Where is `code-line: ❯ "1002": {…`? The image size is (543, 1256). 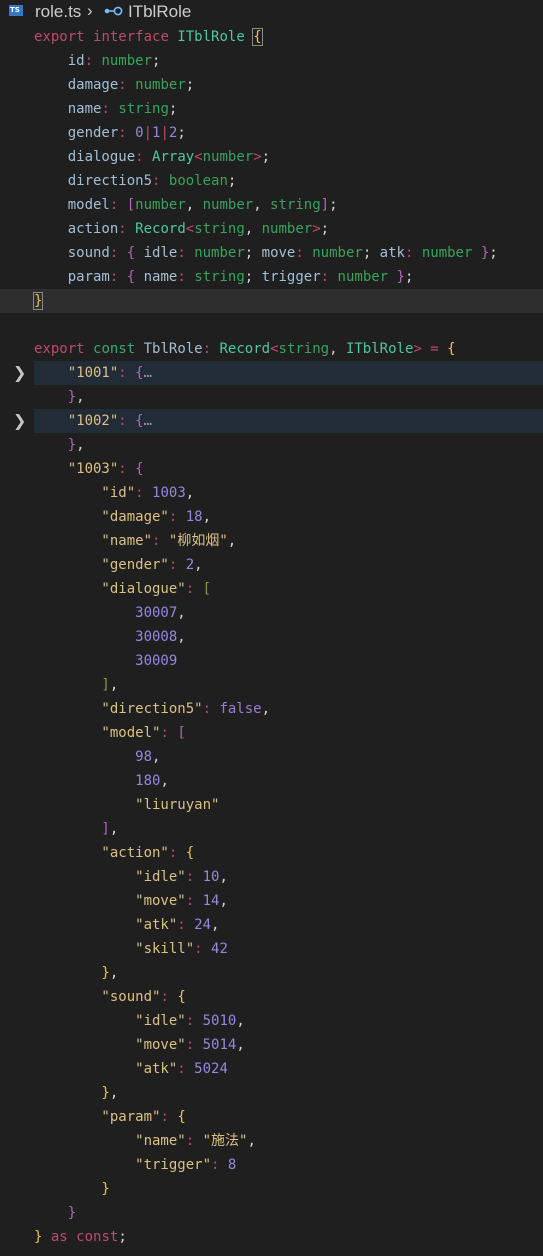
code-line: ❯ "1002": {… is located at coordinates (271, 421).